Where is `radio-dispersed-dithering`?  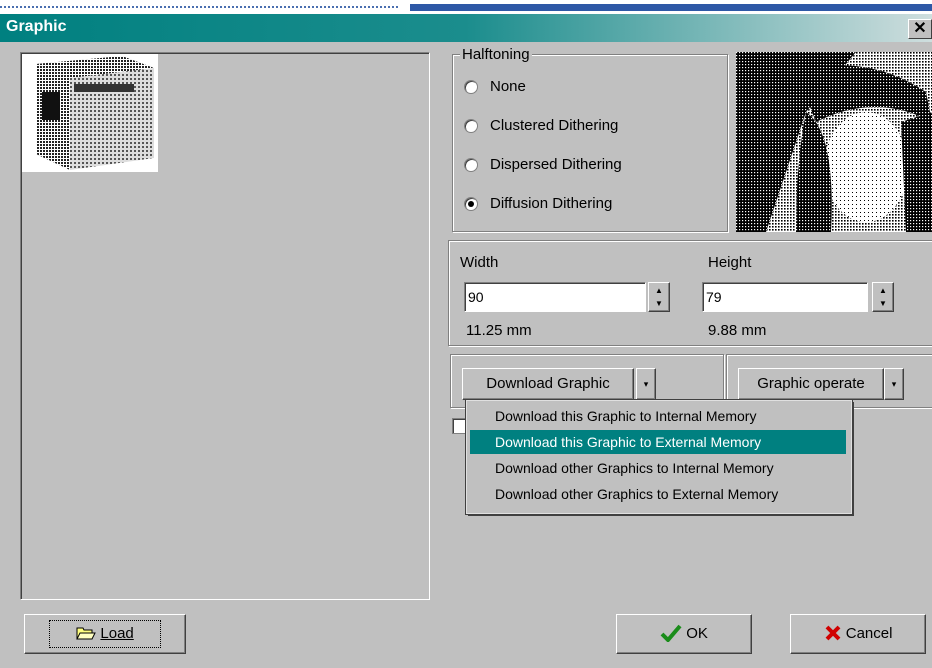
radio-dispersed-dithering is located at coordinates (471, 165).